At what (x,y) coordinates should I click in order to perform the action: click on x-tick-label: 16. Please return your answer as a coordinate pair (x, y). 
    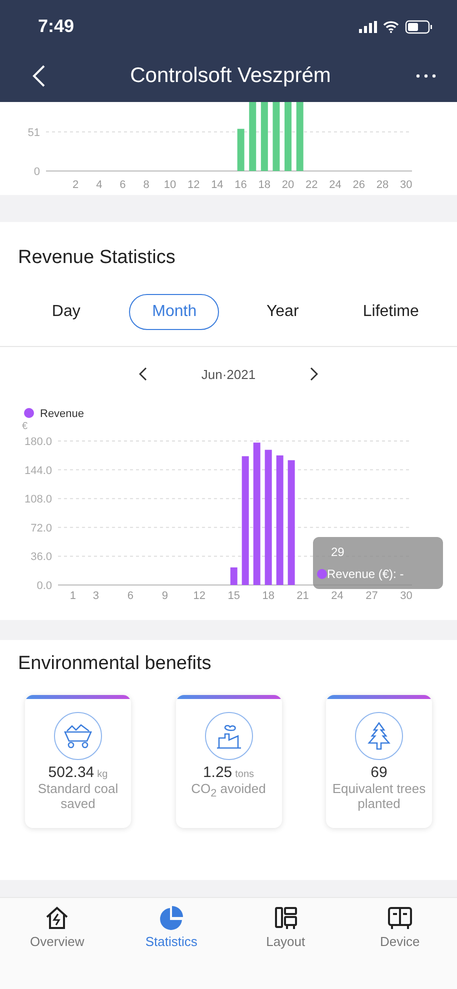
    Looking at the image, I should click on (240, 185).